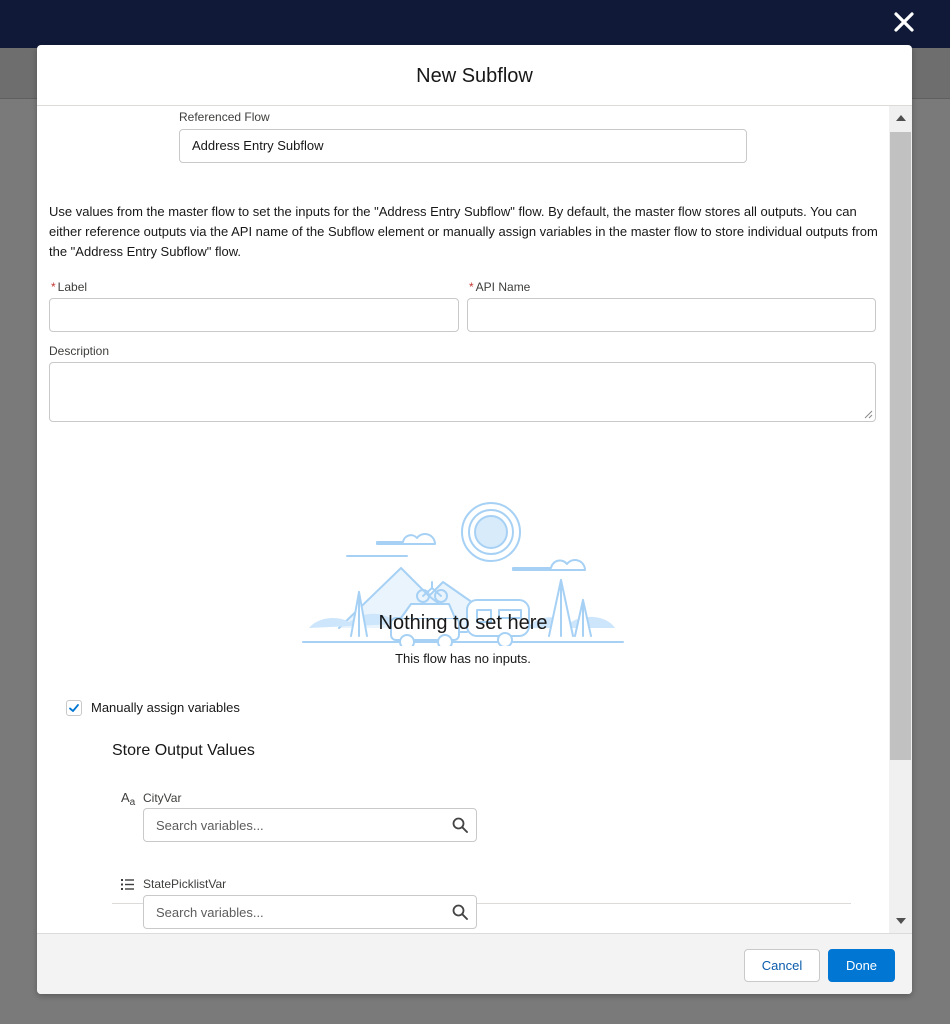 The width and height of the screenshot is (950, 1024). What do you see at coordinates (671, 315) in the screenshot?
I see `api-name-input` at bounding box center [671, 315].